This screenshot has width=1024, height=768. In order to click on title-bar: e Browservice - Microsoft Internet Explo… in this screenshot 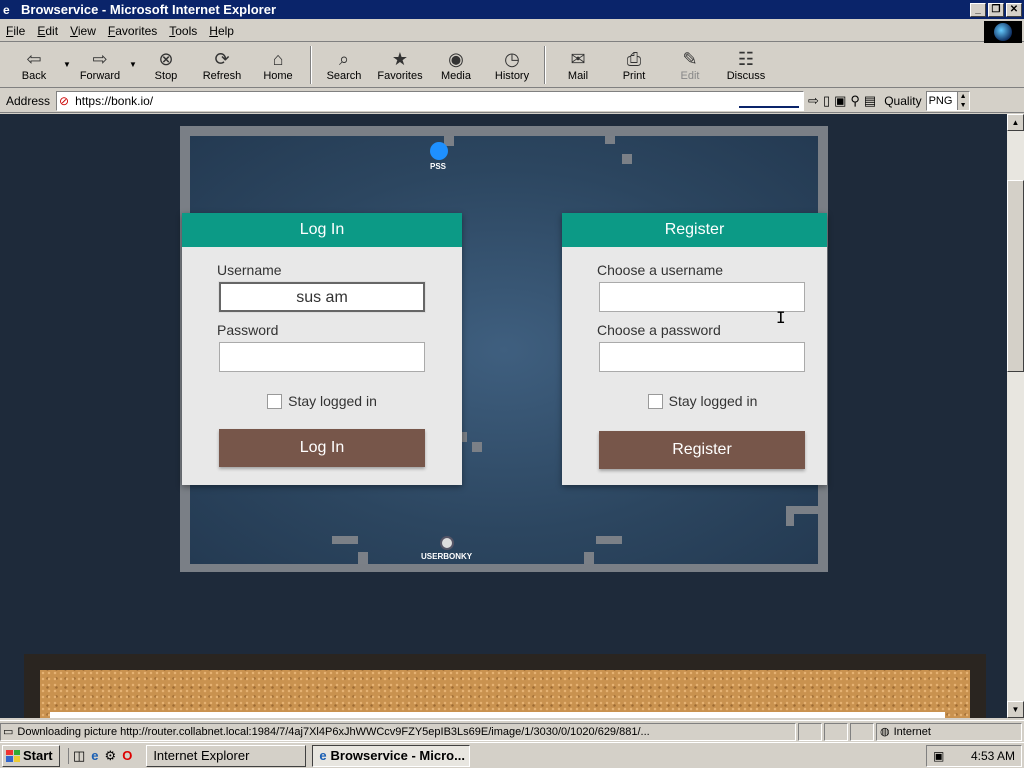, I will do `click(512, 9)`.